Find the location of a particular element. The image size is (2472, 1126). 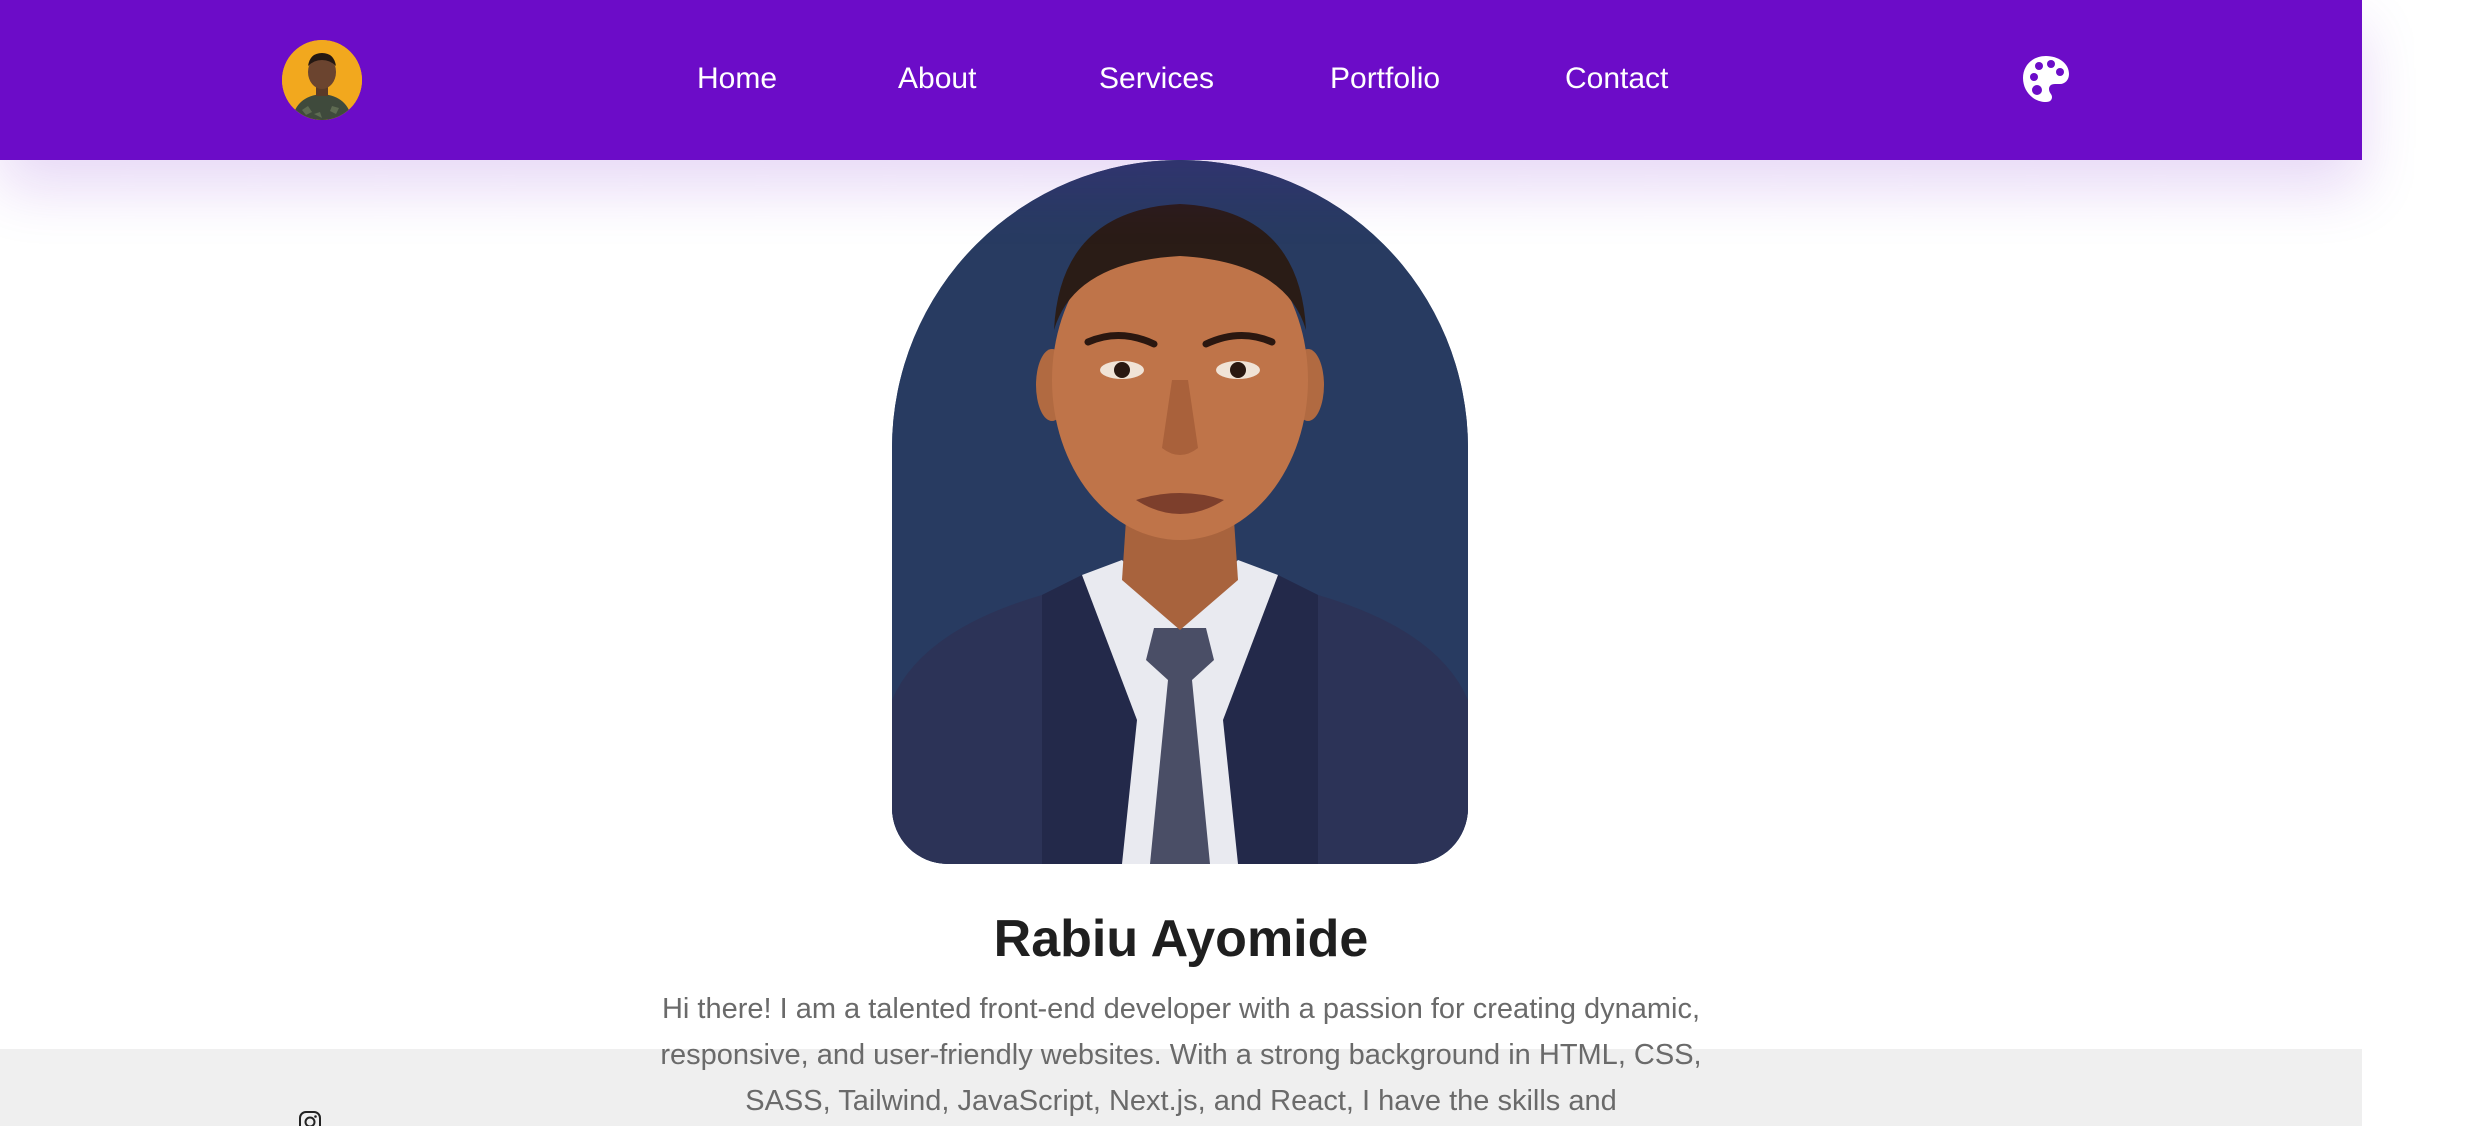

palette-icon is located at coordinates (2046, 79).